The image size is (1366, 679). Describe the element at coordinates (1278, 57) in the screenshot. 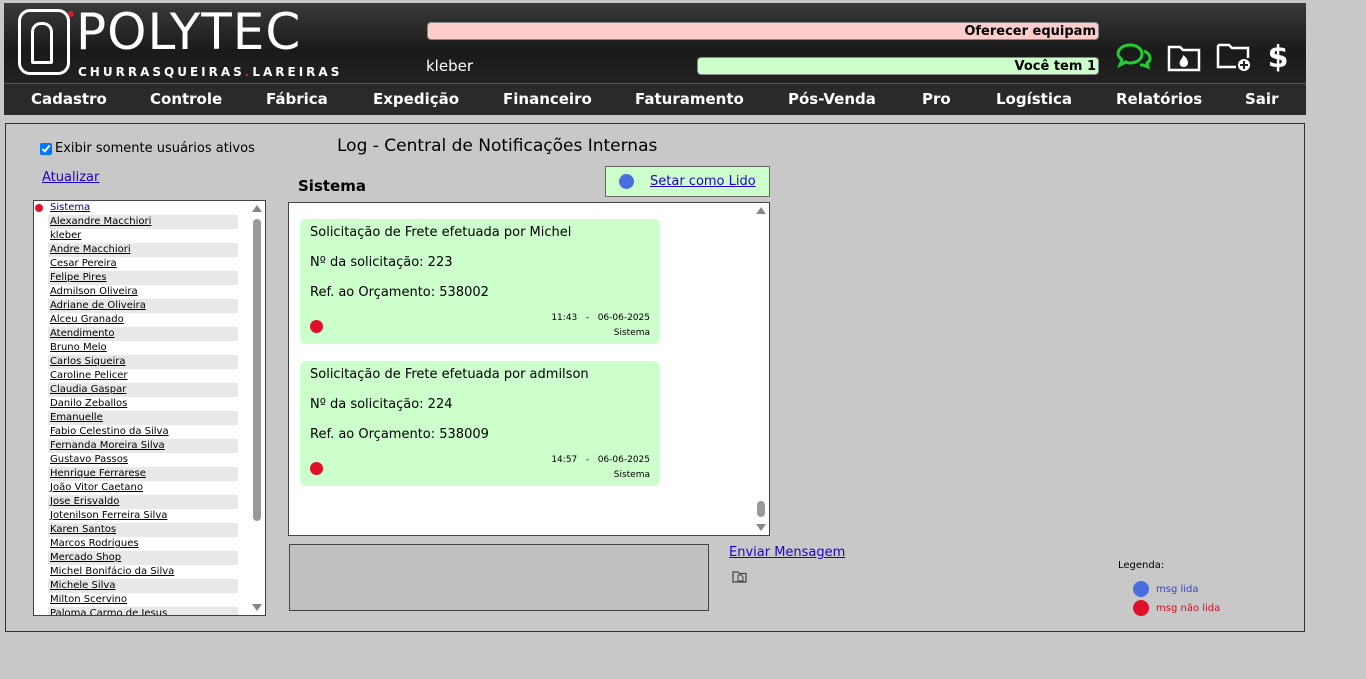

I see `dollar-icon: $` at that location.